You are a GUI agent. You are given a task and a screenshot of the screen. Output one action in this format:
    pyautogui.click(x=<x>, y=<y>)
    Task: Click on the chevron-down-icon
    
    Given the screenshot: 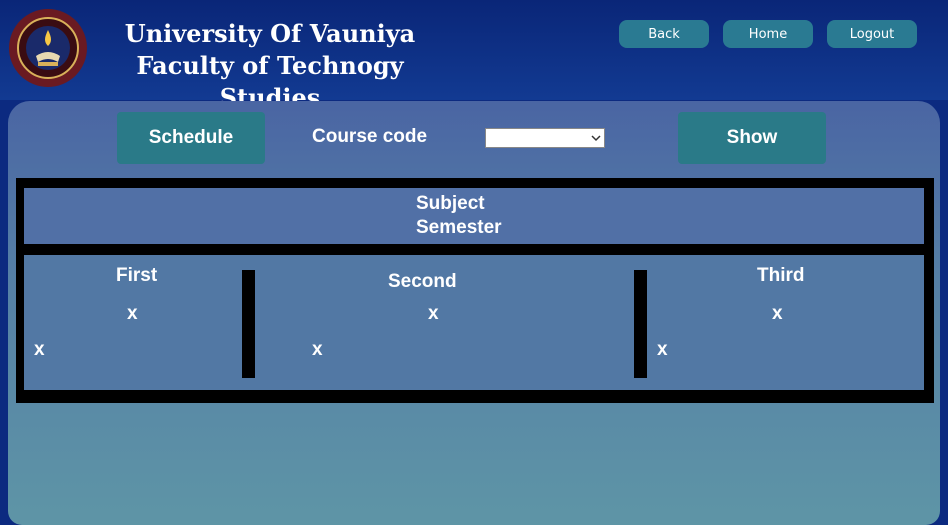 What is the action you would take?
    pyautogui.click(x=596, y=138)
    